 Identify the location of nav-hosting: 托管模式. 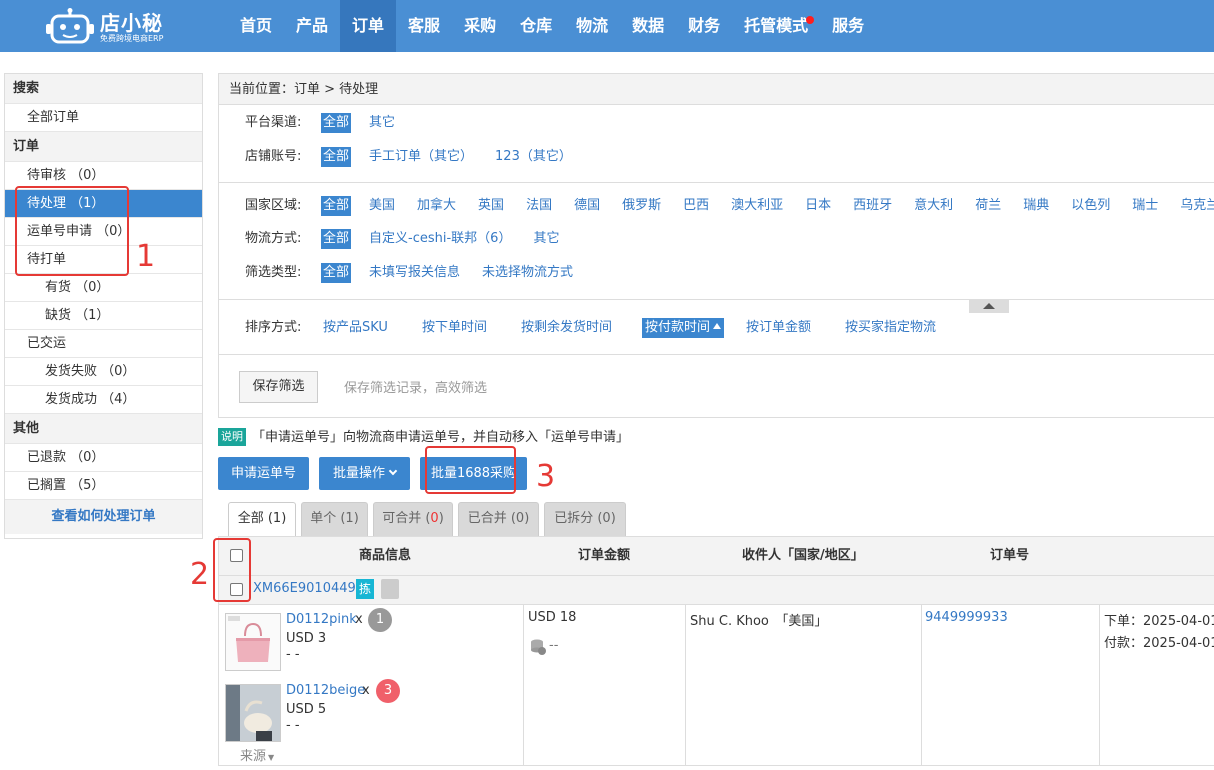
(776, 26).